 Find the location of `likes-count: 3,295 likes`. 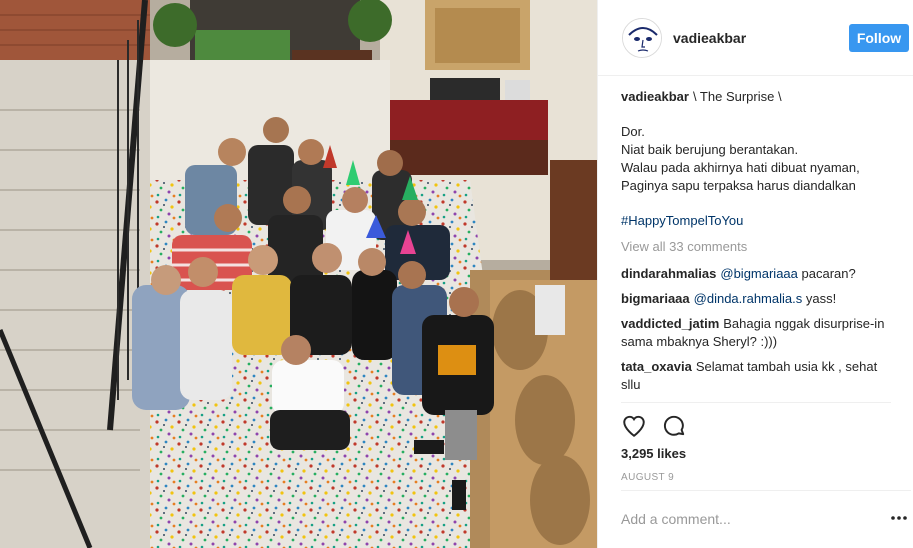

likes-count: 3,295 likes is located at coordinates (653, 453).